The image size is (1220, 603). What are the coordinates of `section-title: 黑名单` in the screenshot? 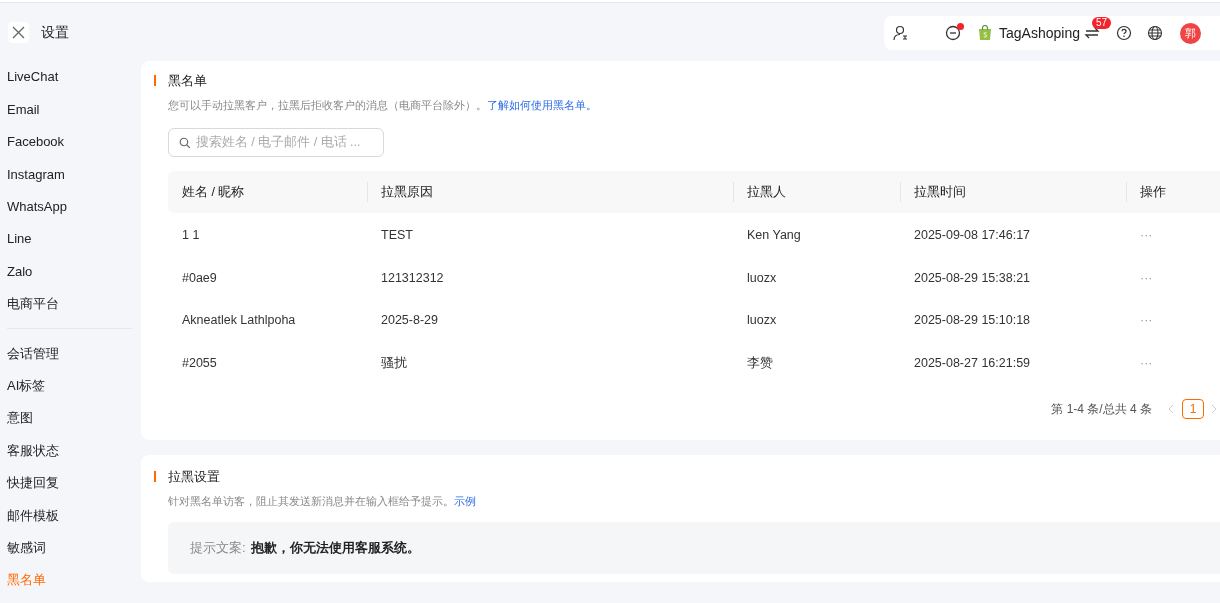 It's located at (187, 81).